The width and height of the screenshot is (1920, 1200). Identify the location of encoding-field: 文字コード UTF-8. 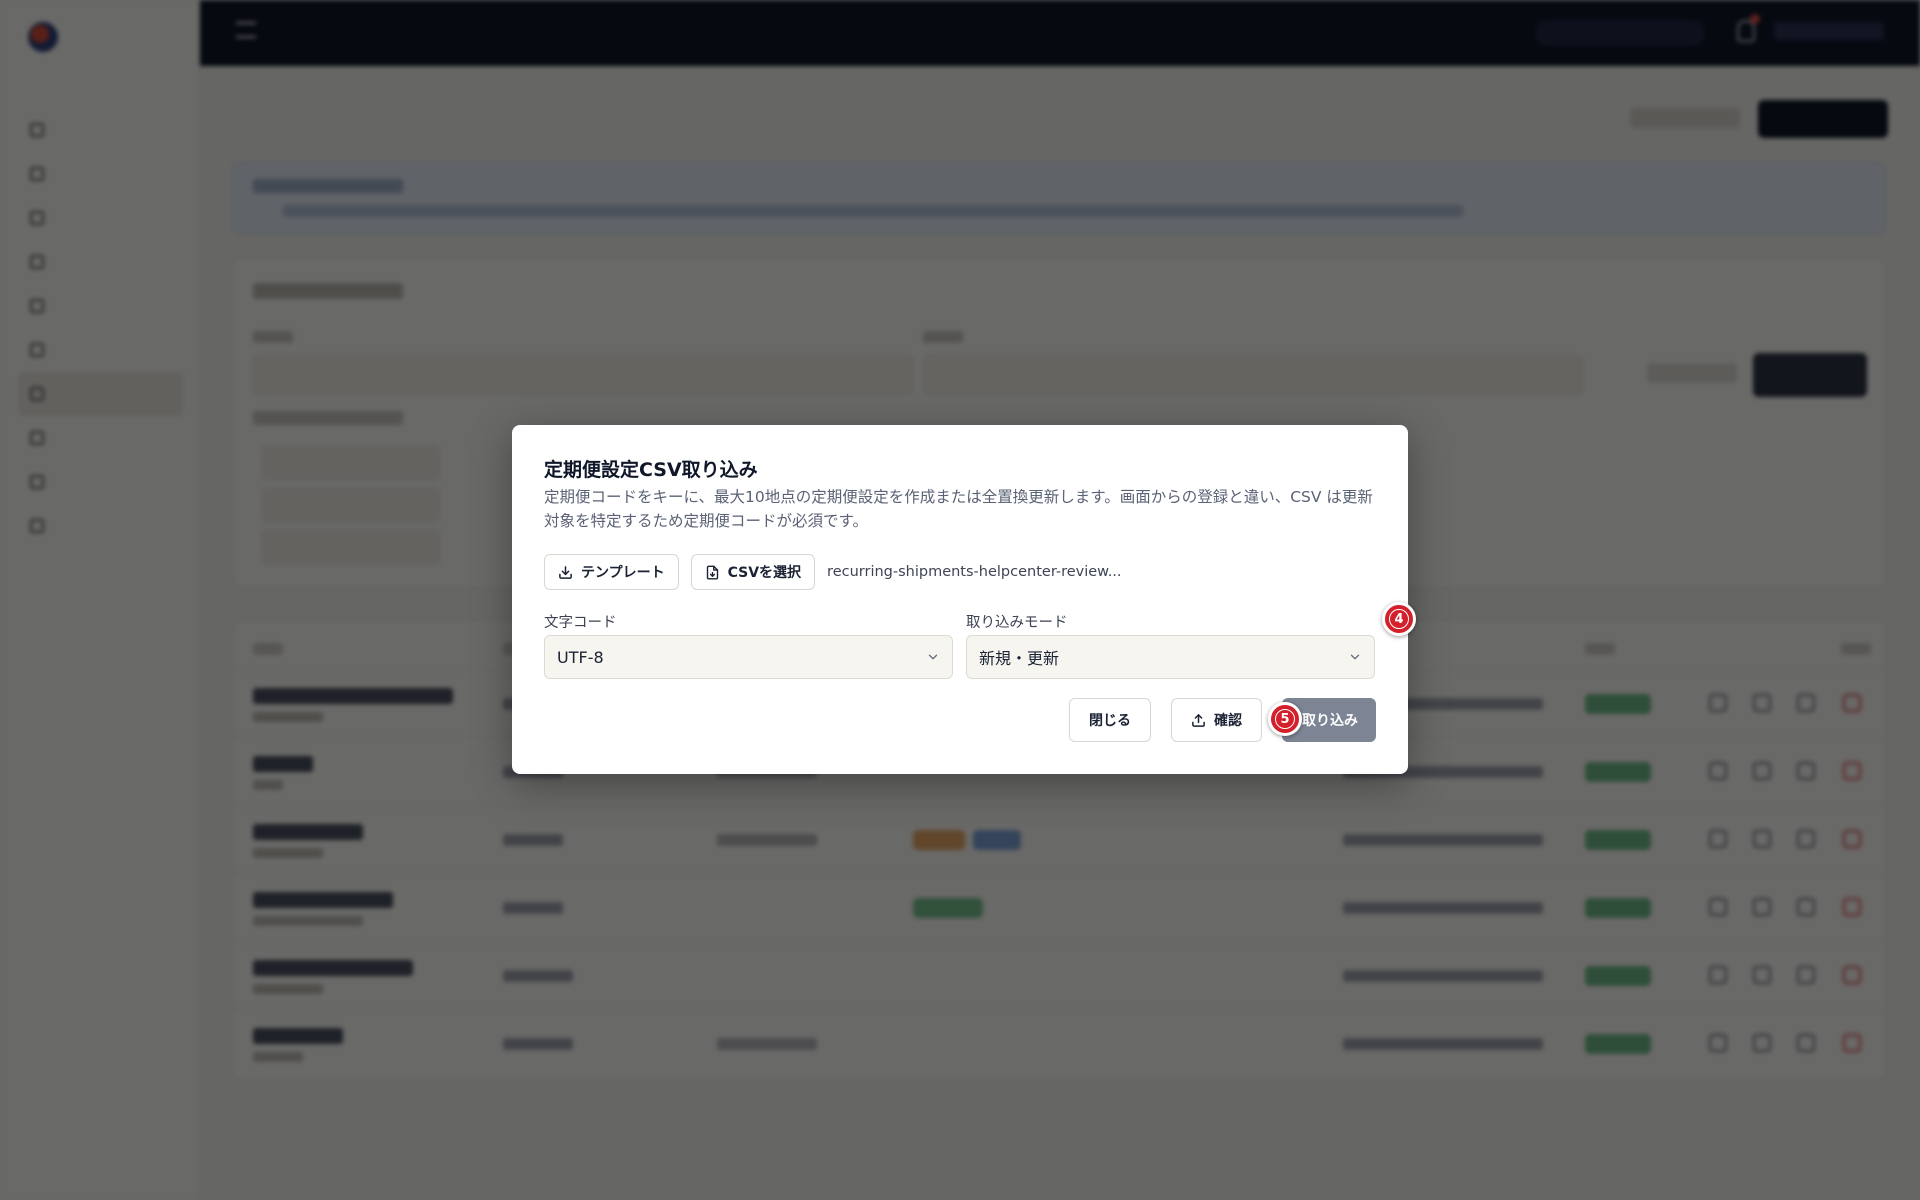
(748, 645).